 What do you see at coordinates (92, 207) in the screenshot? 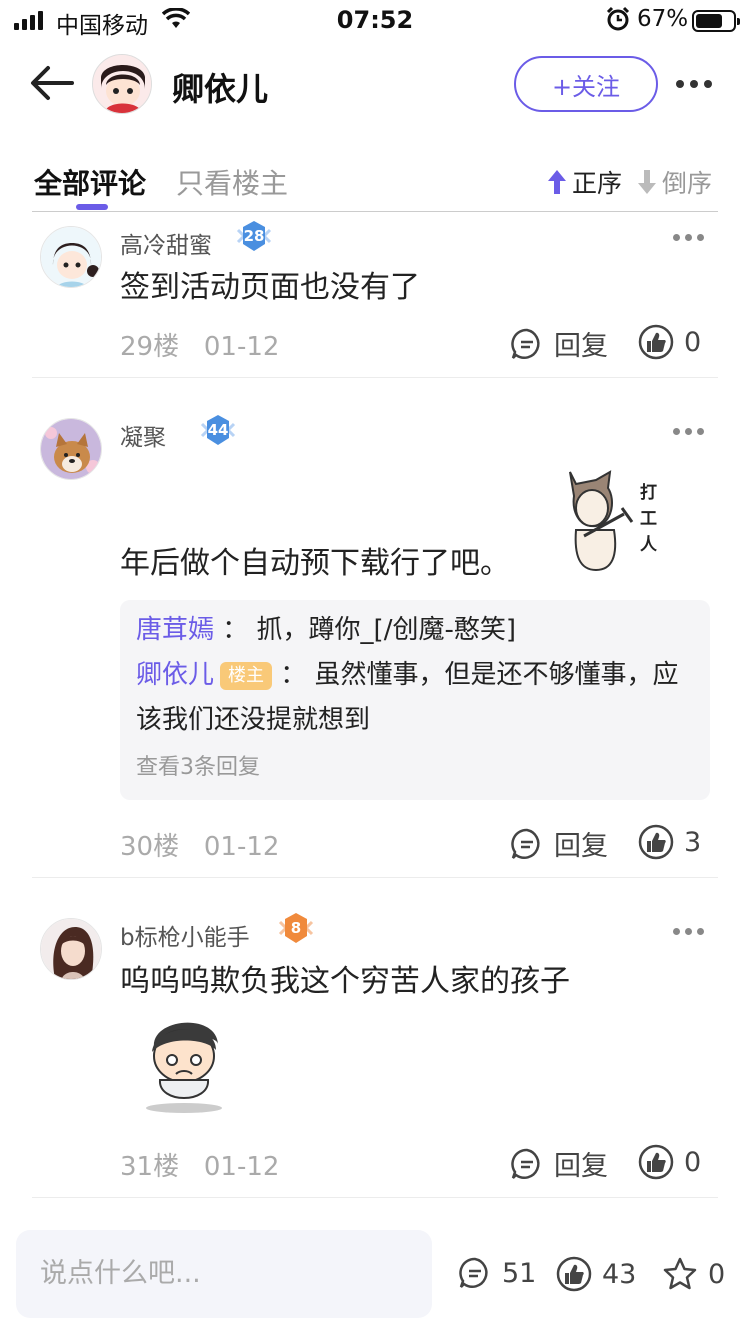
I see `active-tab-indicator` at bounding box center [92, 207].